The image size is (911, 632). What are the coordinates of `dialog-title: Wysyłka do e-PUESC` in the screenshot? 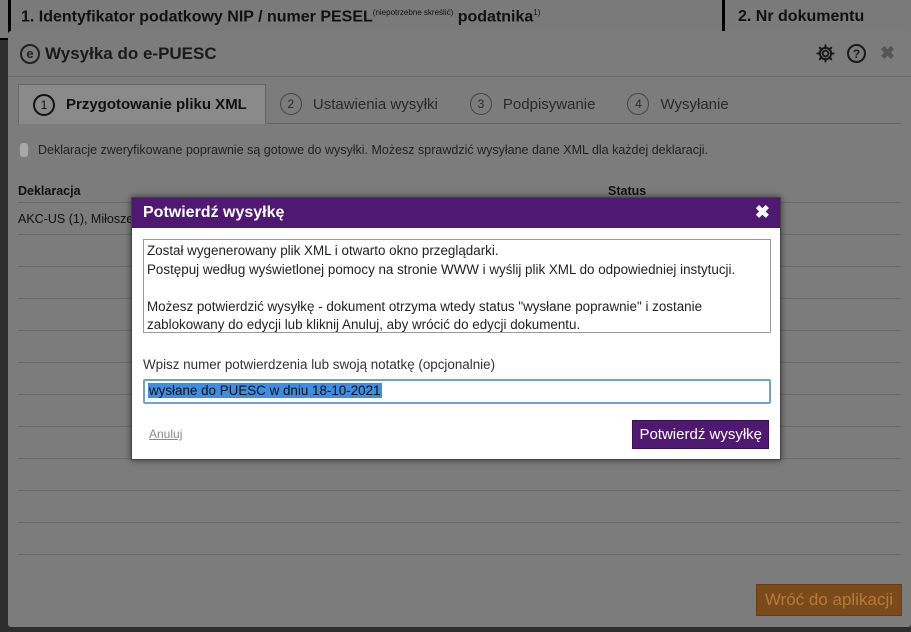 It's located at (131, 53).